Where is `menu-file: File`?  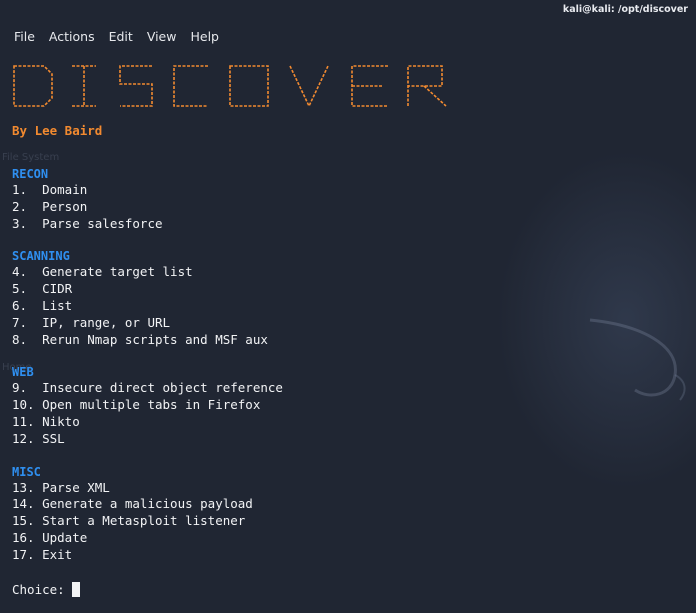
menu-file: File is located at coordinates (24, 36).